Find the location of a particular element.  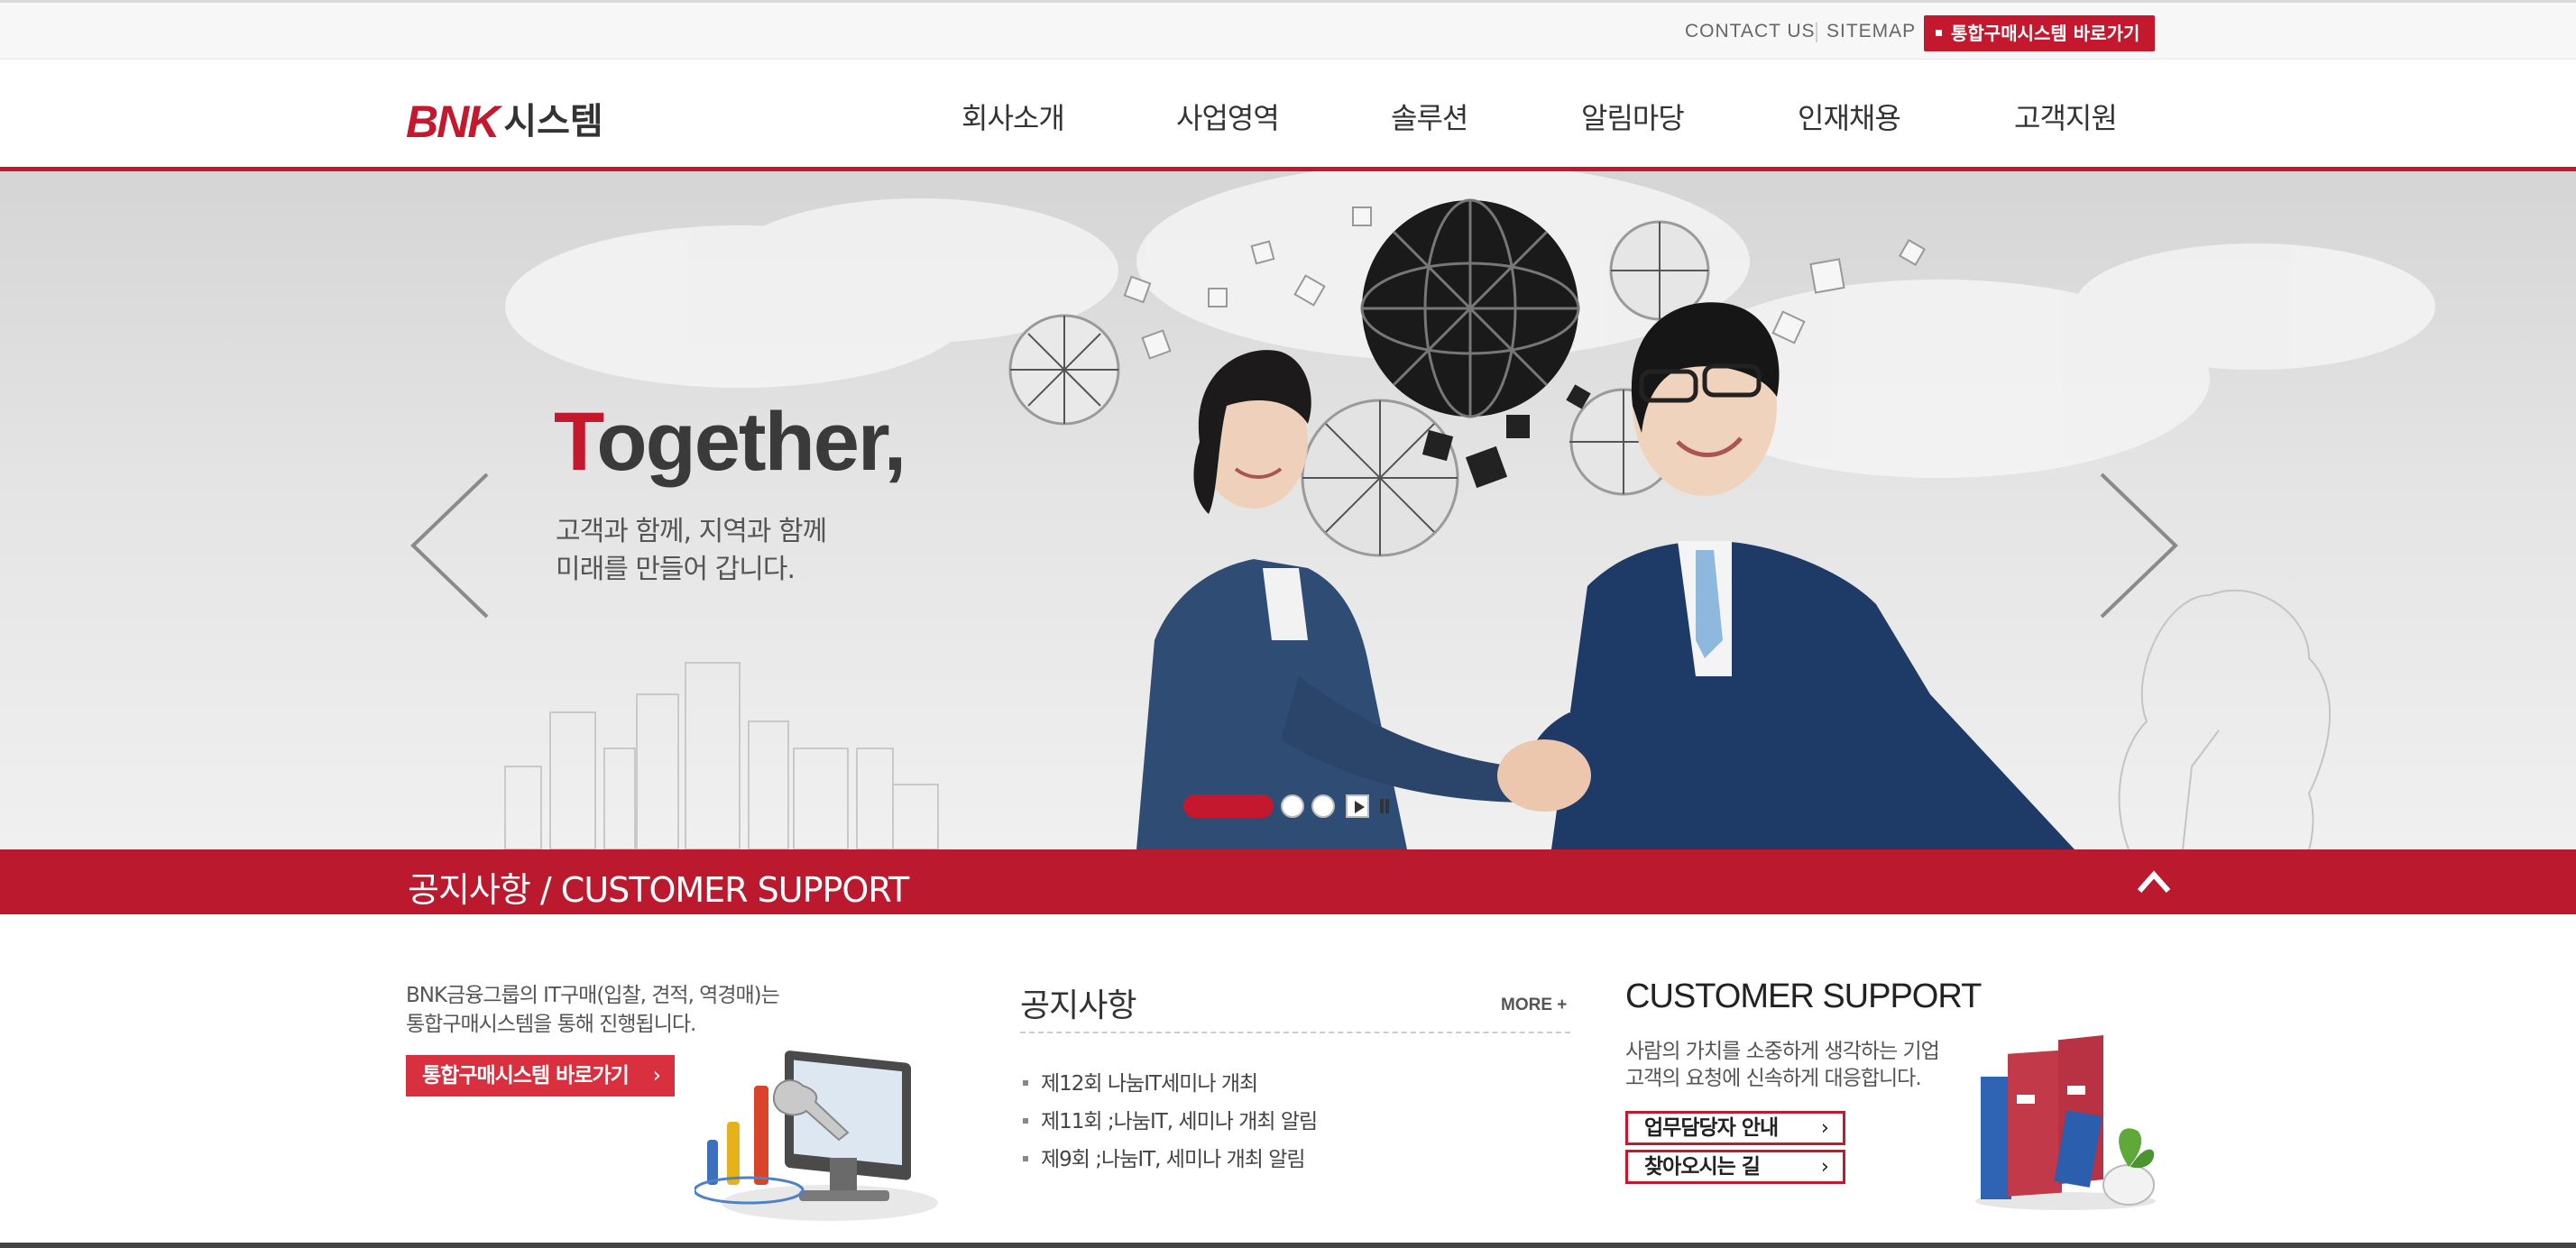

band-title: 공지사항 / CUSTOMER SUPPORT is located at coordinates (658, 890).